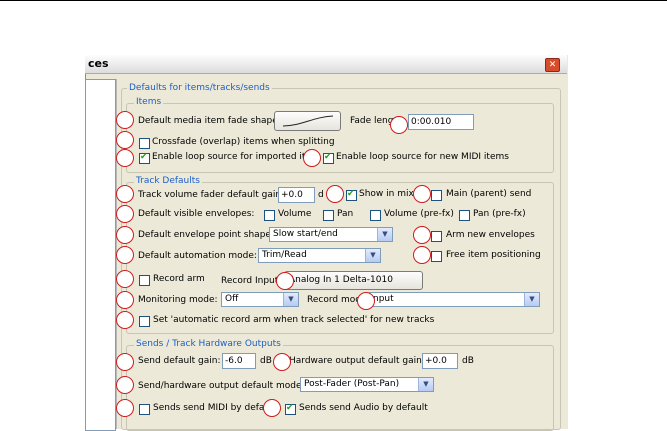 The width and height of the screenshot is (667, 431). I want to click on automation-dropdown: Trim/Read ▼, so click(319, 255).